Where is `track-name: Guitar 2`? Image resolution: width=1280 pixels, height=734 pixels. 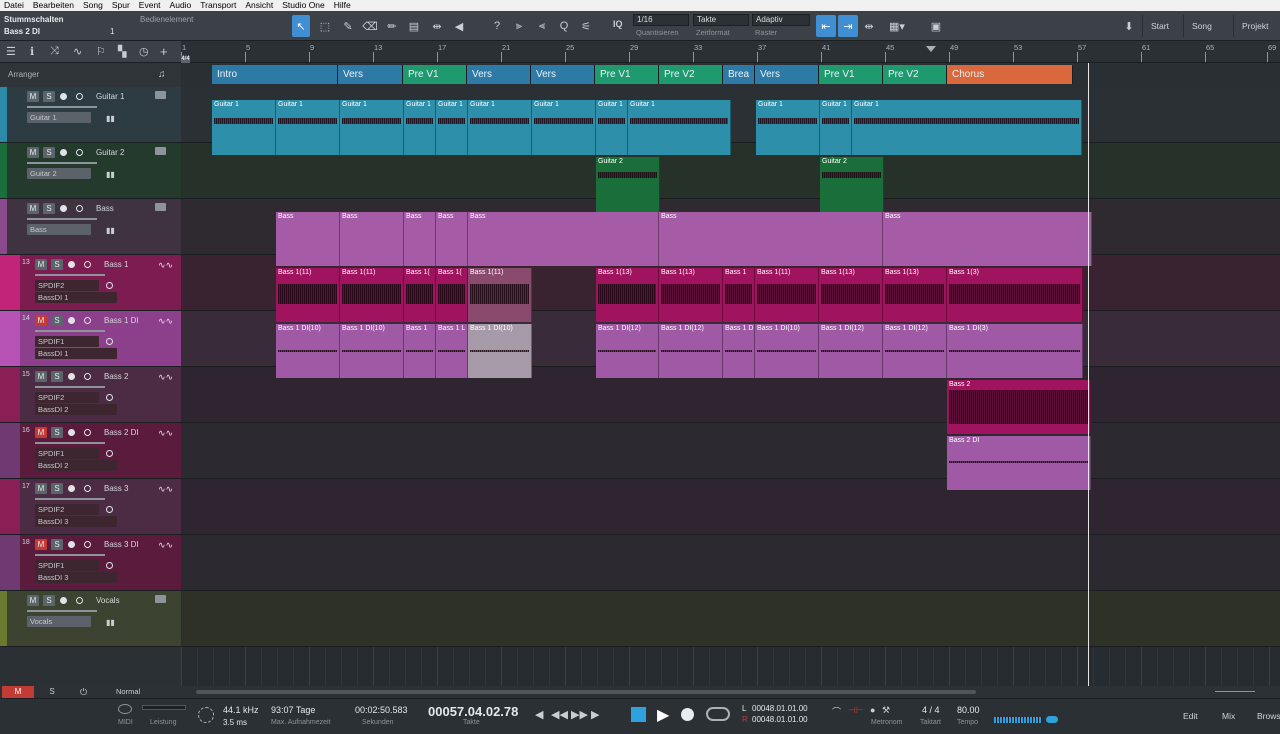 track-name: Guitar 2 is located at coordinates (110, 152).